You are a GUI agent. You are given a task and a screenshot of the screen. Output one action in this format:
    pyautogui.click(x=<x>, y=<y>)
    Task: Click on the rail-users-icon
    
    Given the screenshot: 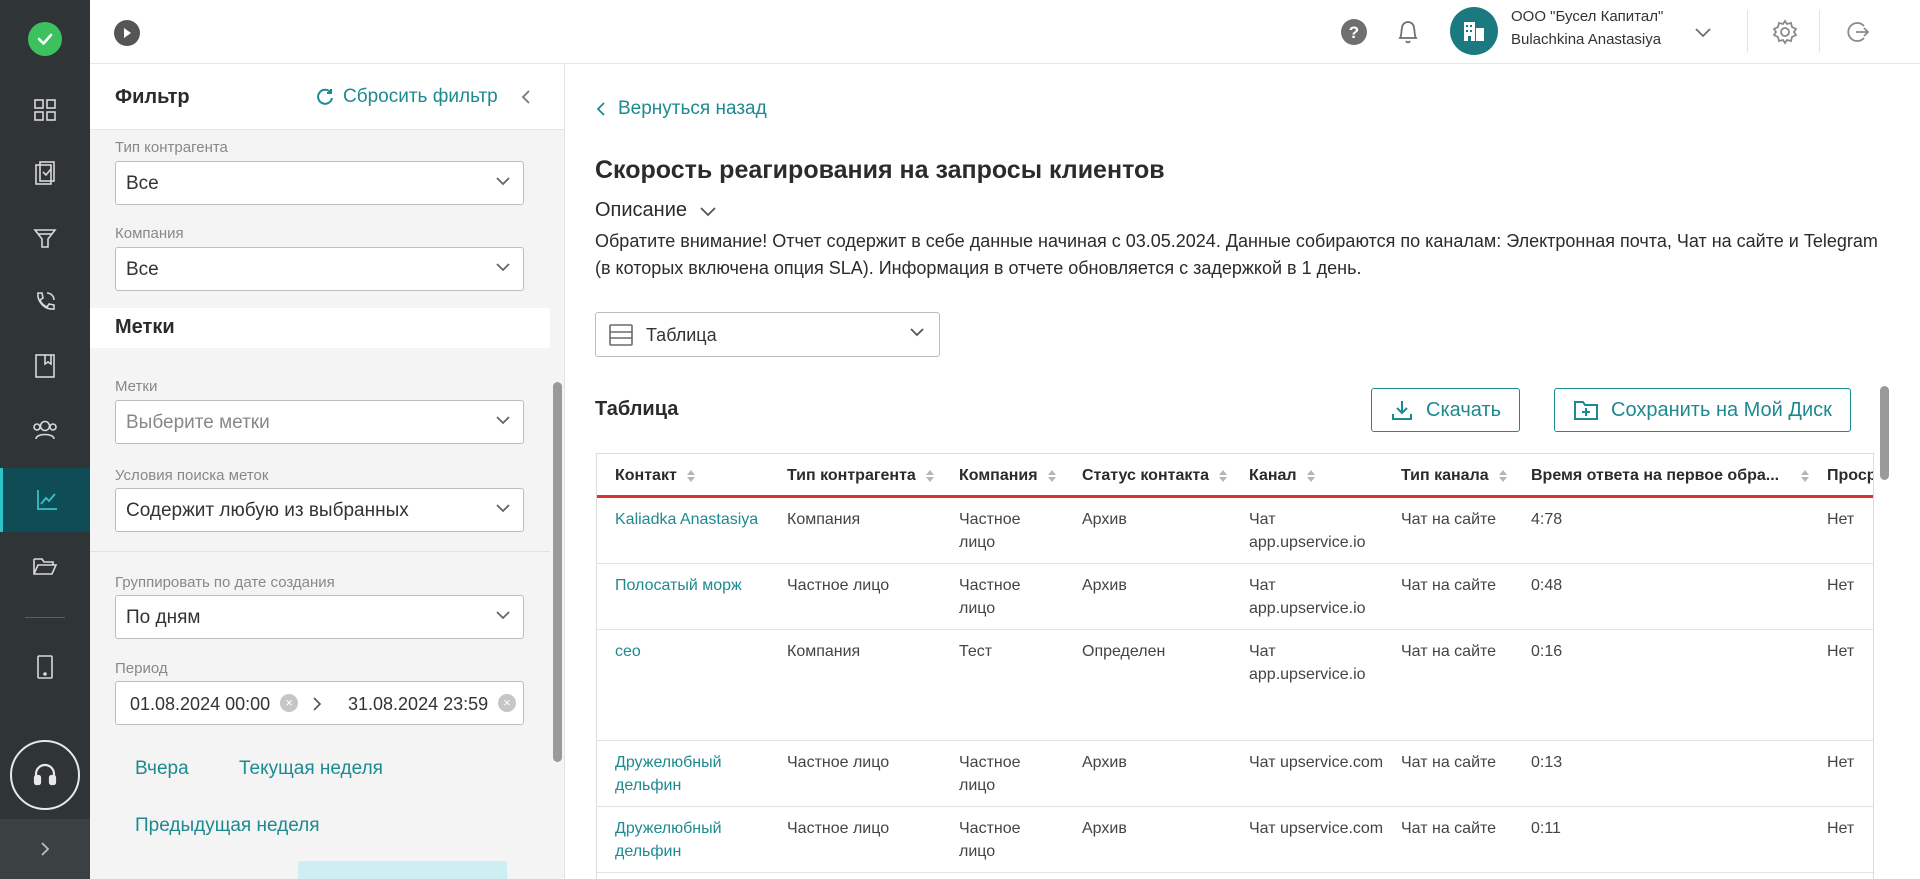 What is the action you would take?
    pyautogui.click(x=45, y=430)
    